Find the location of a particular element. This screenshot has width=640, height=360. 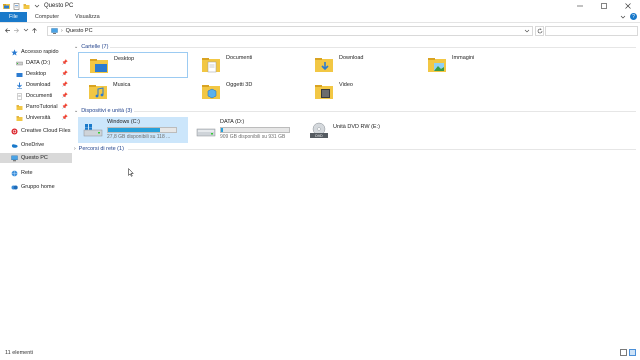

group-header-label: Dispositivi e unità (3) is located at coordinates (107, 111).